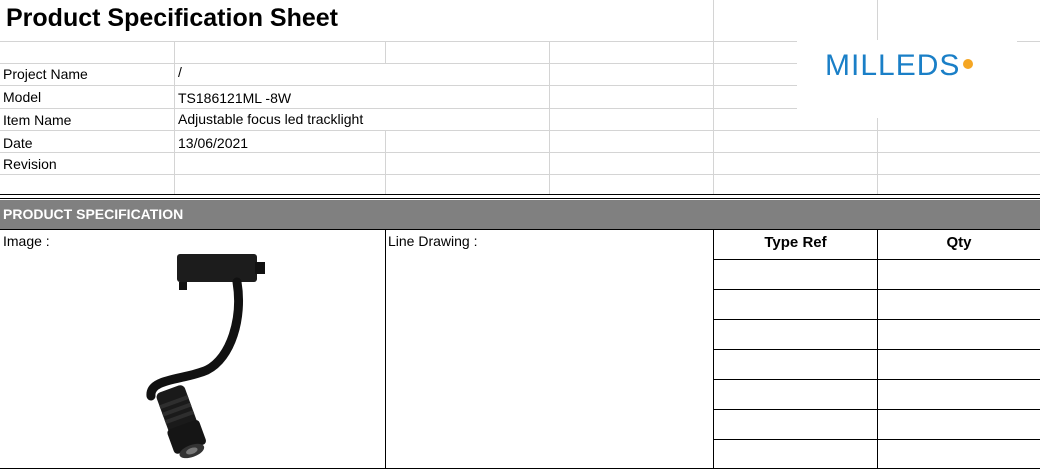  I want to click on svg-text: MILLEDS, so click(892, 65).